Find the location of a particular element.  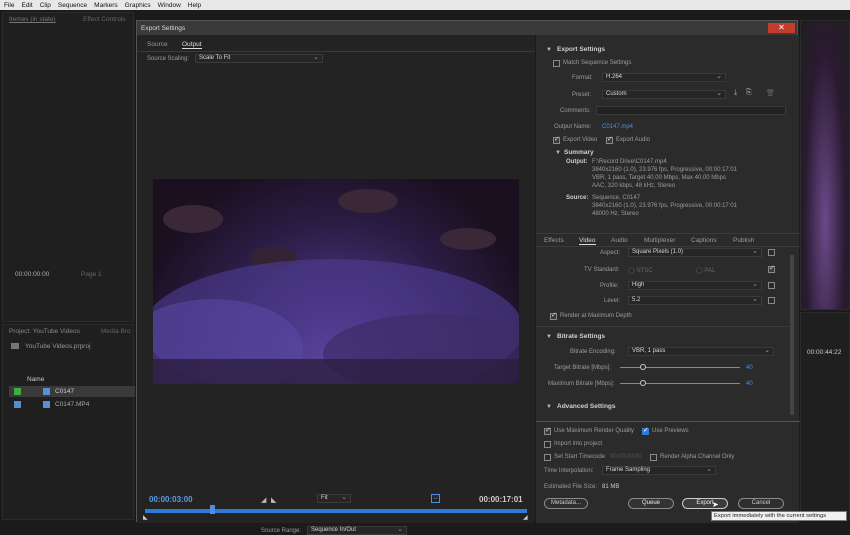

program-monitor-panel is located at coordinates (825, 165).